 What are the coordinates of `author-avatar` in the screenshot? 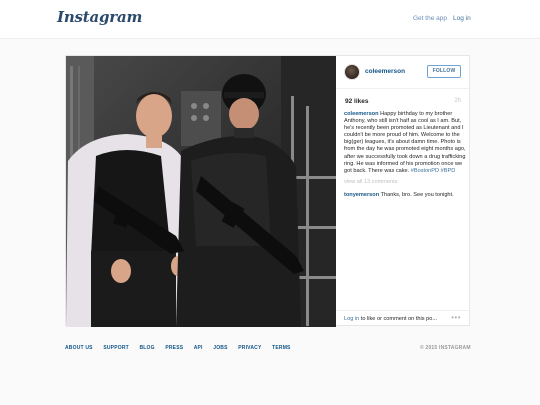 It's located at (352, 72).